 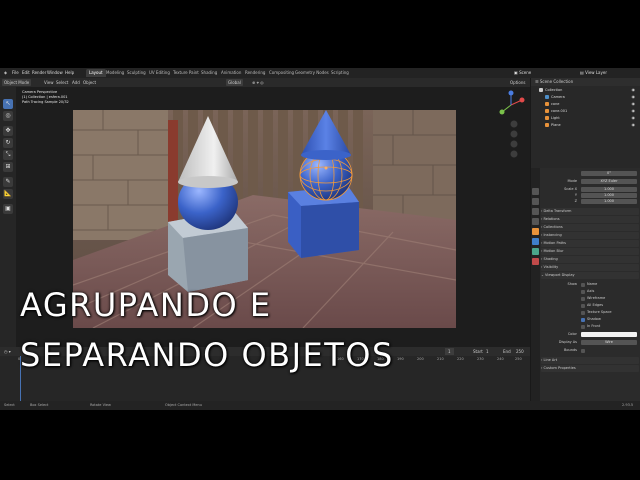 I want to click on view-layer-selector: ▤ View Layer, so click(x=593, y=73).